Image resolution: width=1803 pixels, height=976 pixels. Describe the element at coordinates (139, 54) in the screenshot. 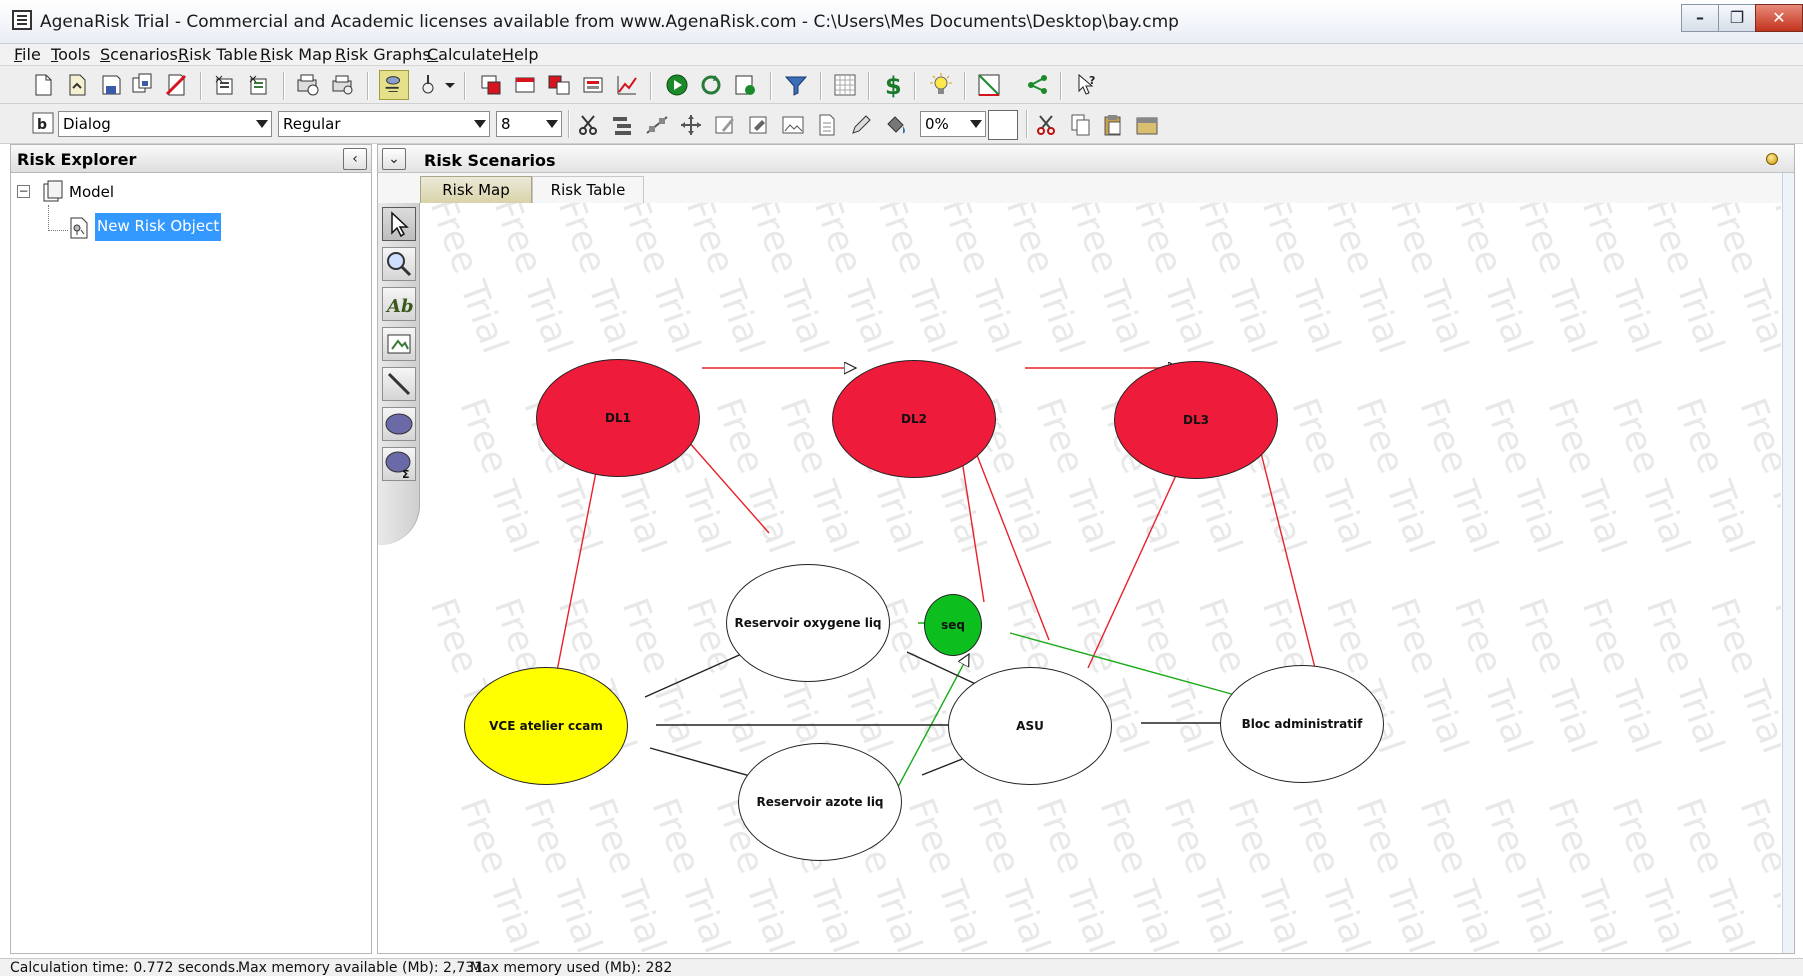

I see `menu-scenarios: Scenarios` at that location.